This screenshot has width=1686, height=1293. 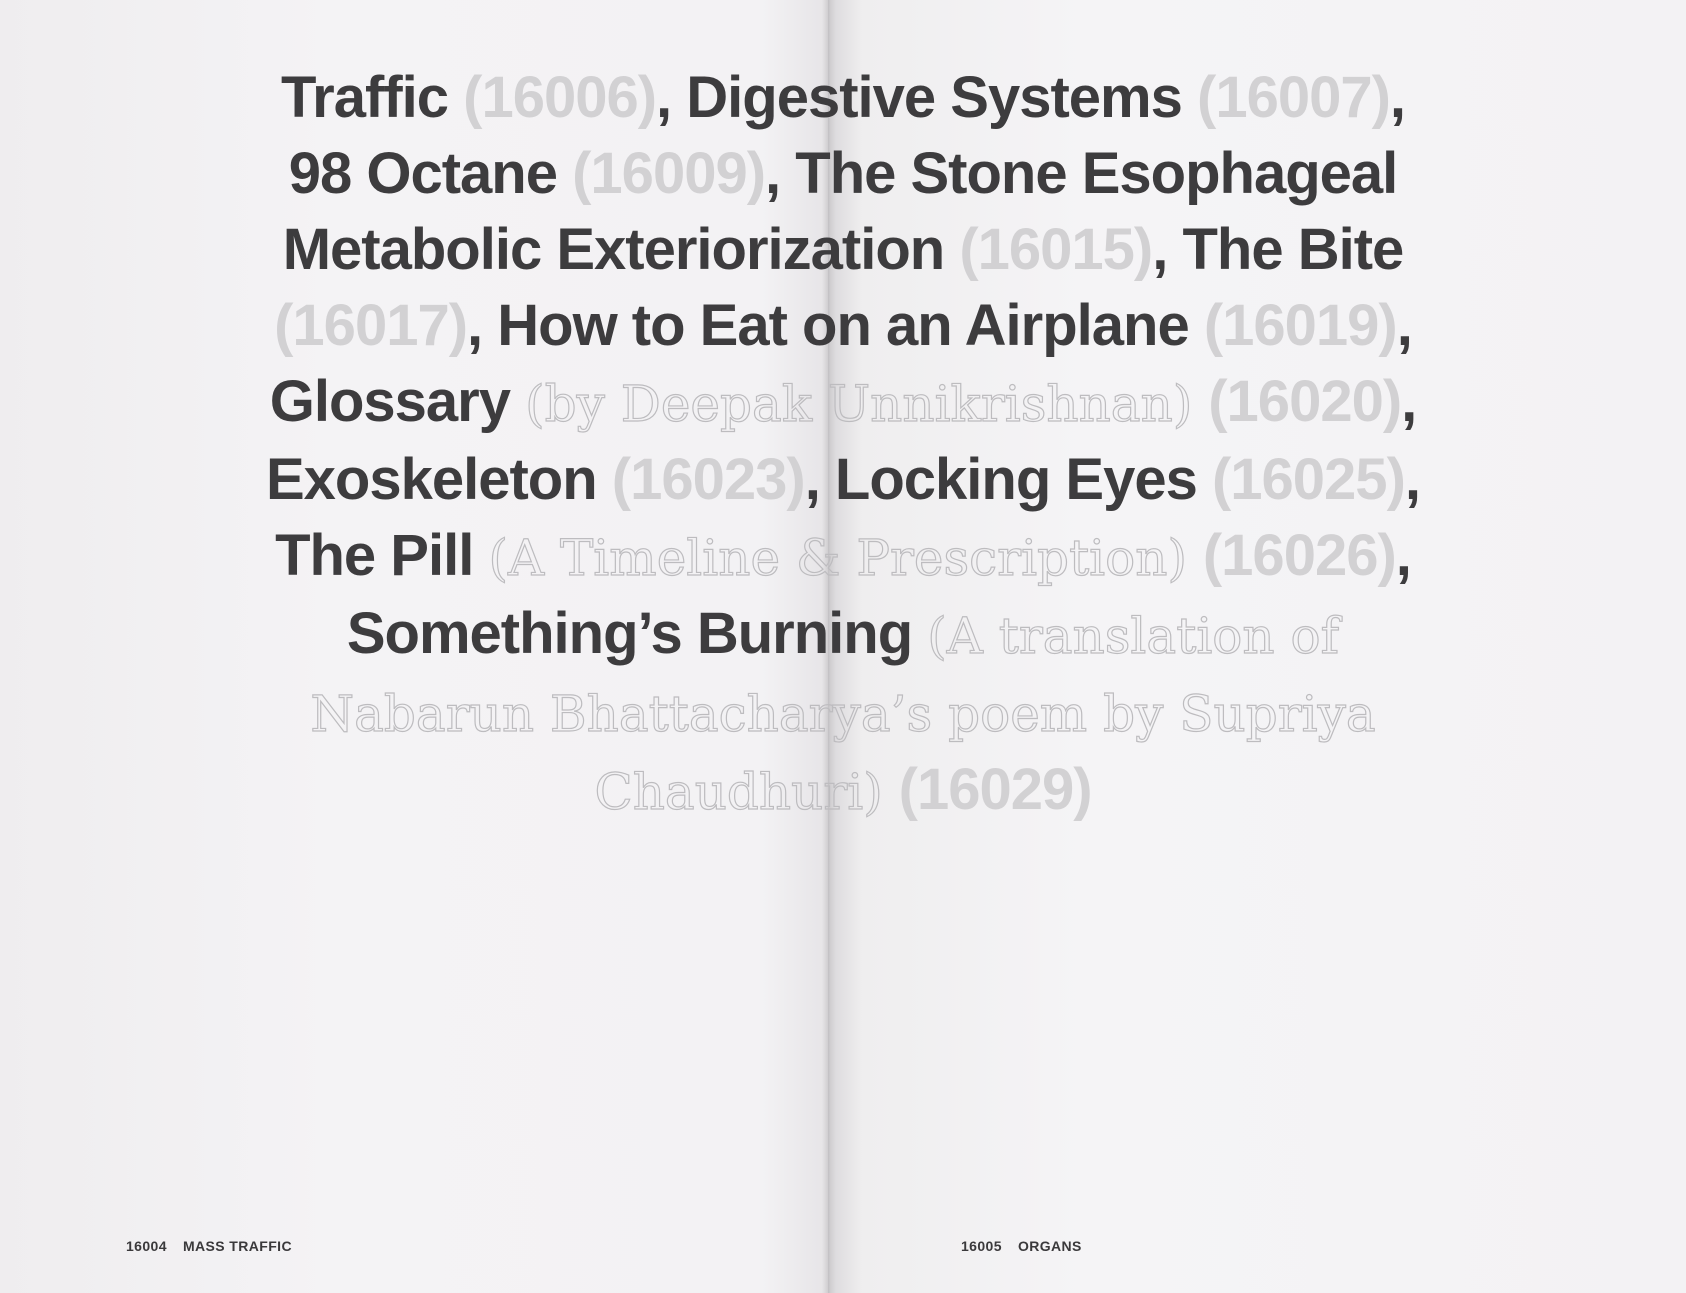 What do you see at coordinates (1008, 479) in the screenshot?
I see `entry-title: , Locking Eyes` at bounding box center [1008, 479].